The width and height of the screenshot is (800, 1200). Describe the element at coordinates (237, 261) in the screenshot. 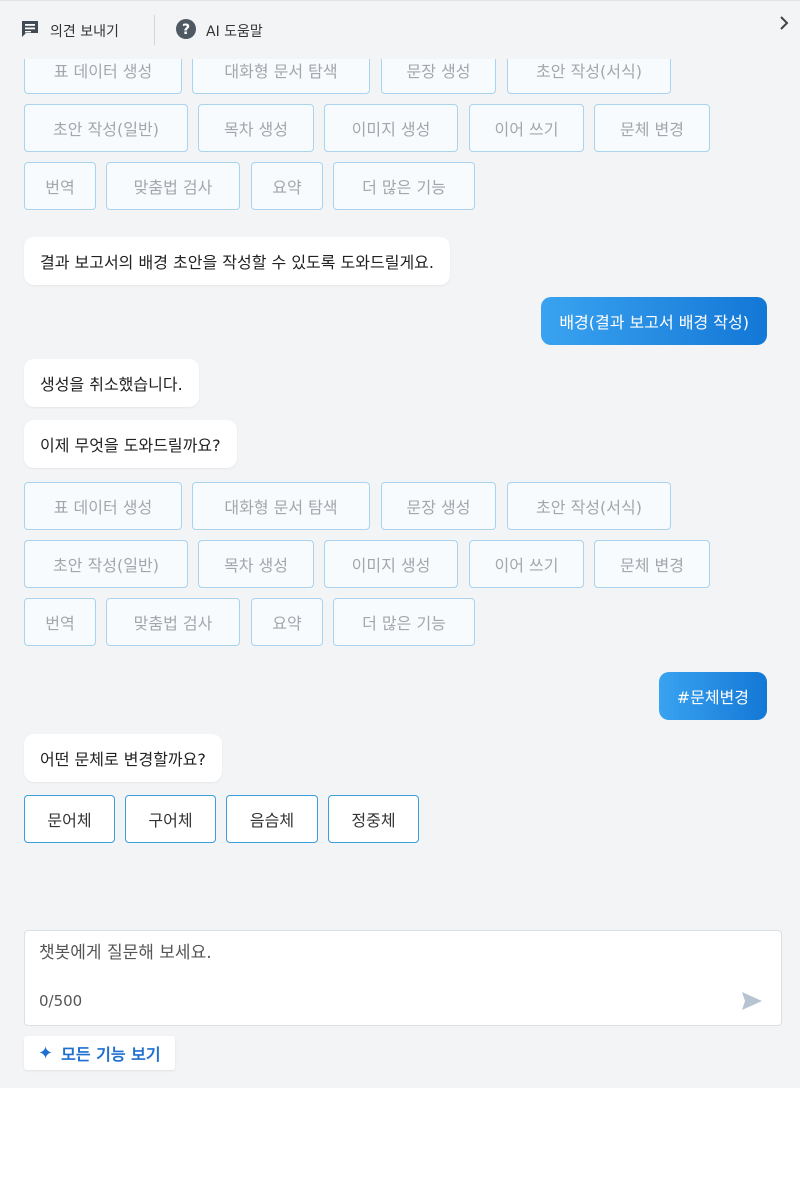

I see `bot-message: 결과 보고서의 배경 초안을 작성할 수 있도록 도와드릴게요.` at that location.